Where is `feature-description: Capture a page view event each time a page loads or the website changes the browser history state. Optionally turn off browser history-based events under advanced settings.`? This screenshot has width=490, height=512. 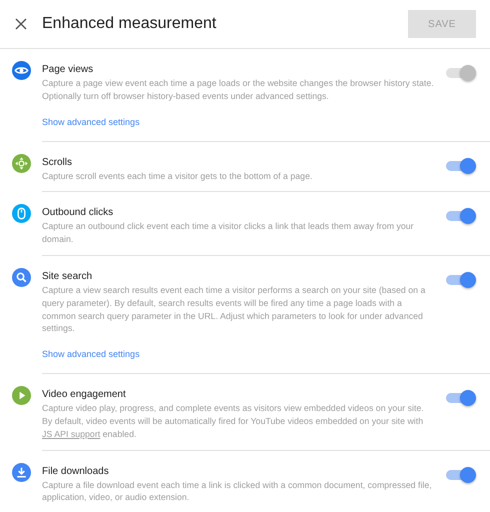 feature-description: Capture a page view event each time a page loads or the website changes the browser history state. Optionally turn off browser history-based events under advanced settings. is located at coordinates (238, 90).